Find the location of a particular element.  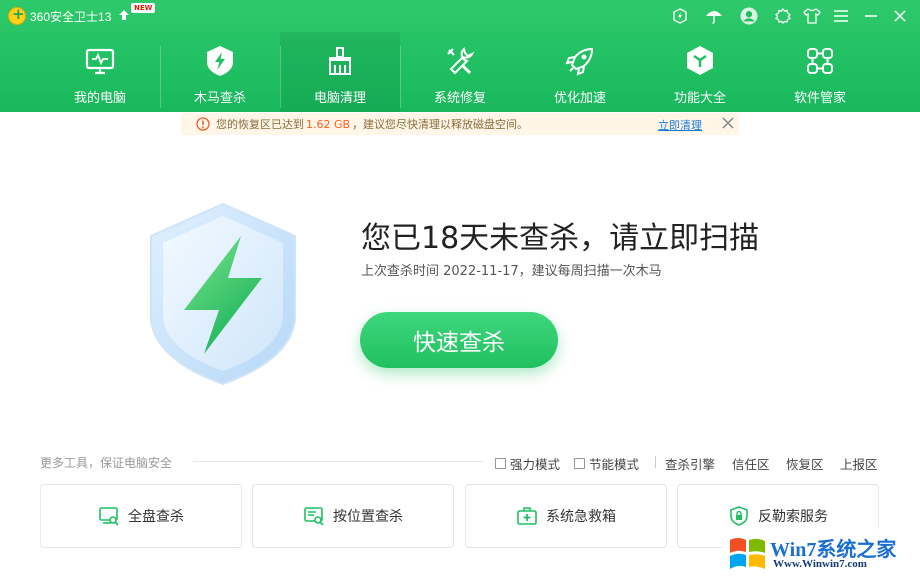

app-title: 360安全卫士13 is located at coordinates (71, 17).